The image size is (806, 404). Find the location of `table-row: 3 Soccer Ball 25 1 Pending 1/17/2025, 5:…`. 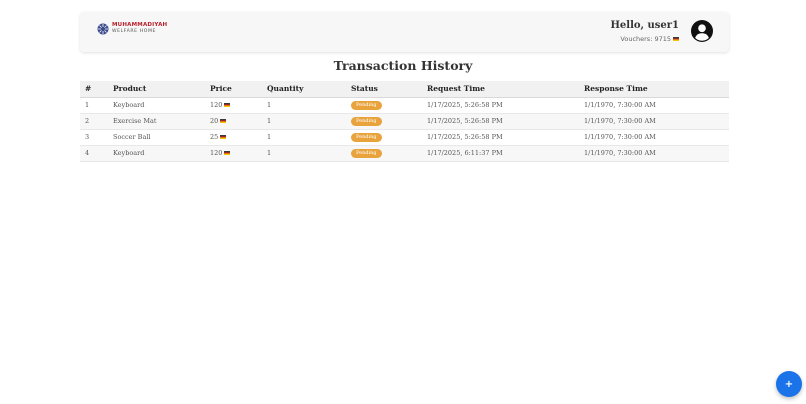

table-row: 3 Soccer Ball 25 1 Pending 1/17/2025, 5:… is located at coordinates (404, 137).